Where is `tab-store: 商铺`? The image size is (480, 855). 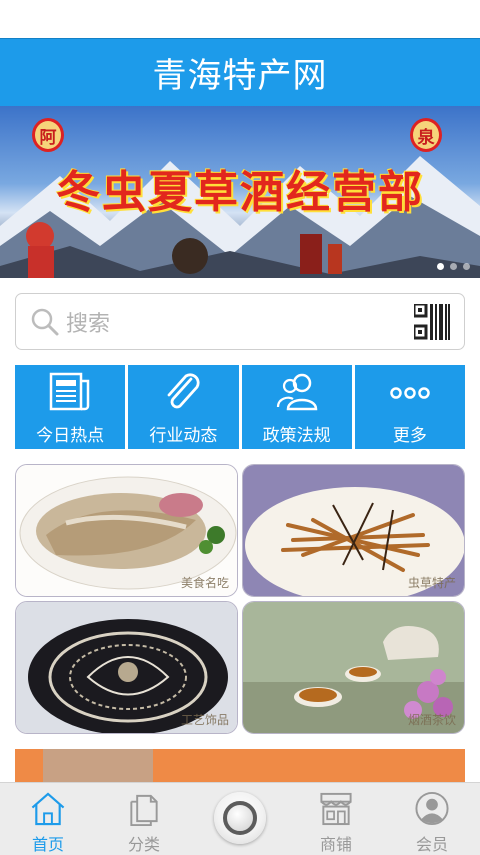
tab-store: 商铺 is located at coordinates (336, 819).